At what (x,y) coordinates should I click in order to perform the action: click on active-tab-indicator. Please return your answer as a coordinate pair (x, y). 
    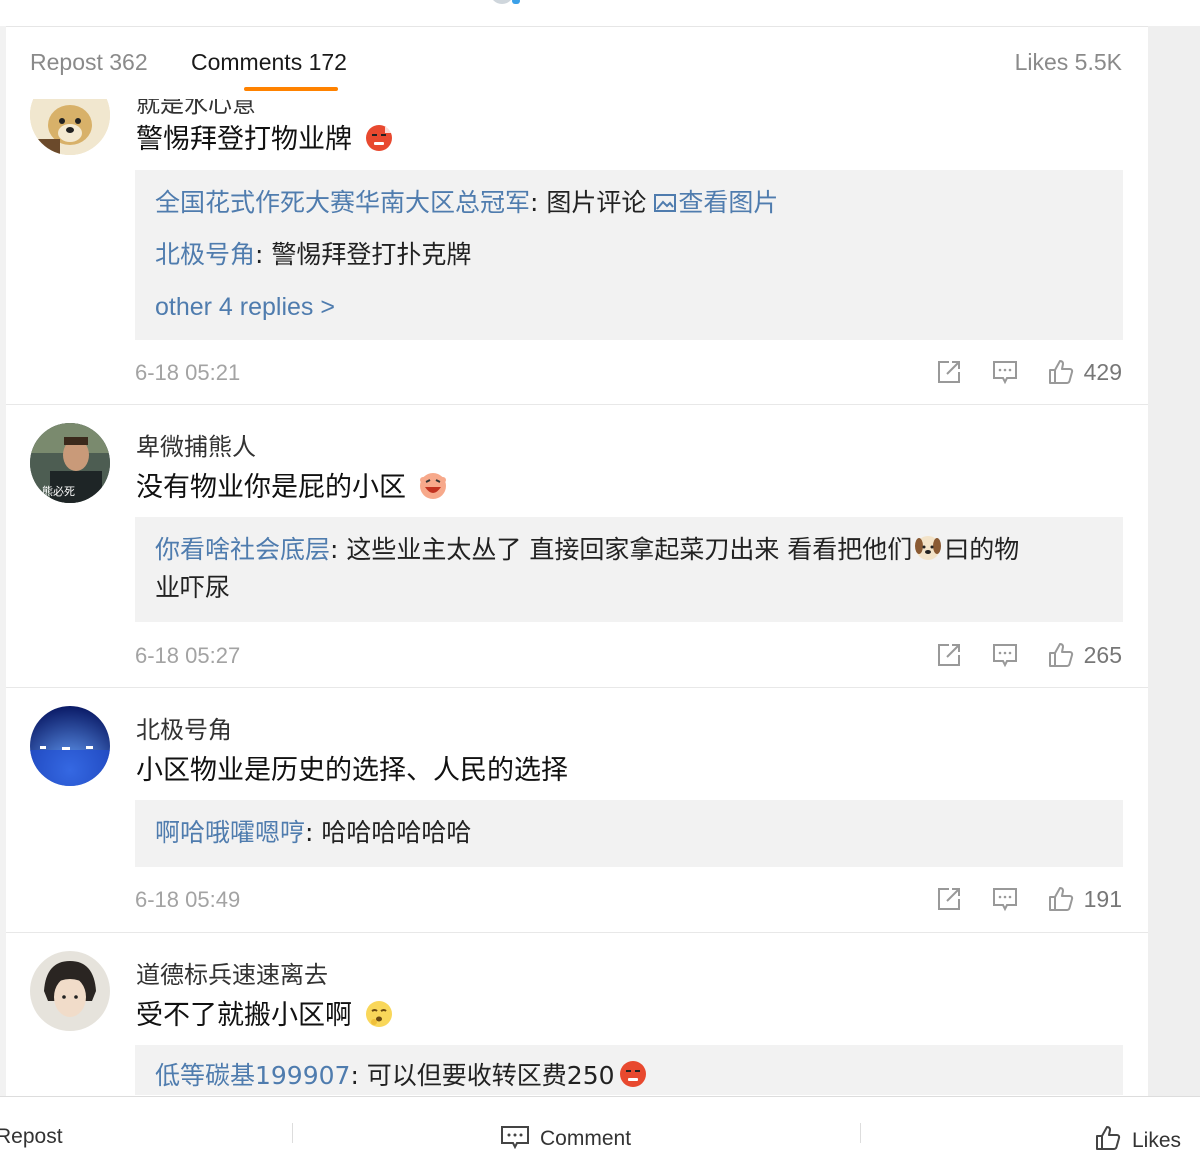
    Looking at the image, I should click on (291, 89).